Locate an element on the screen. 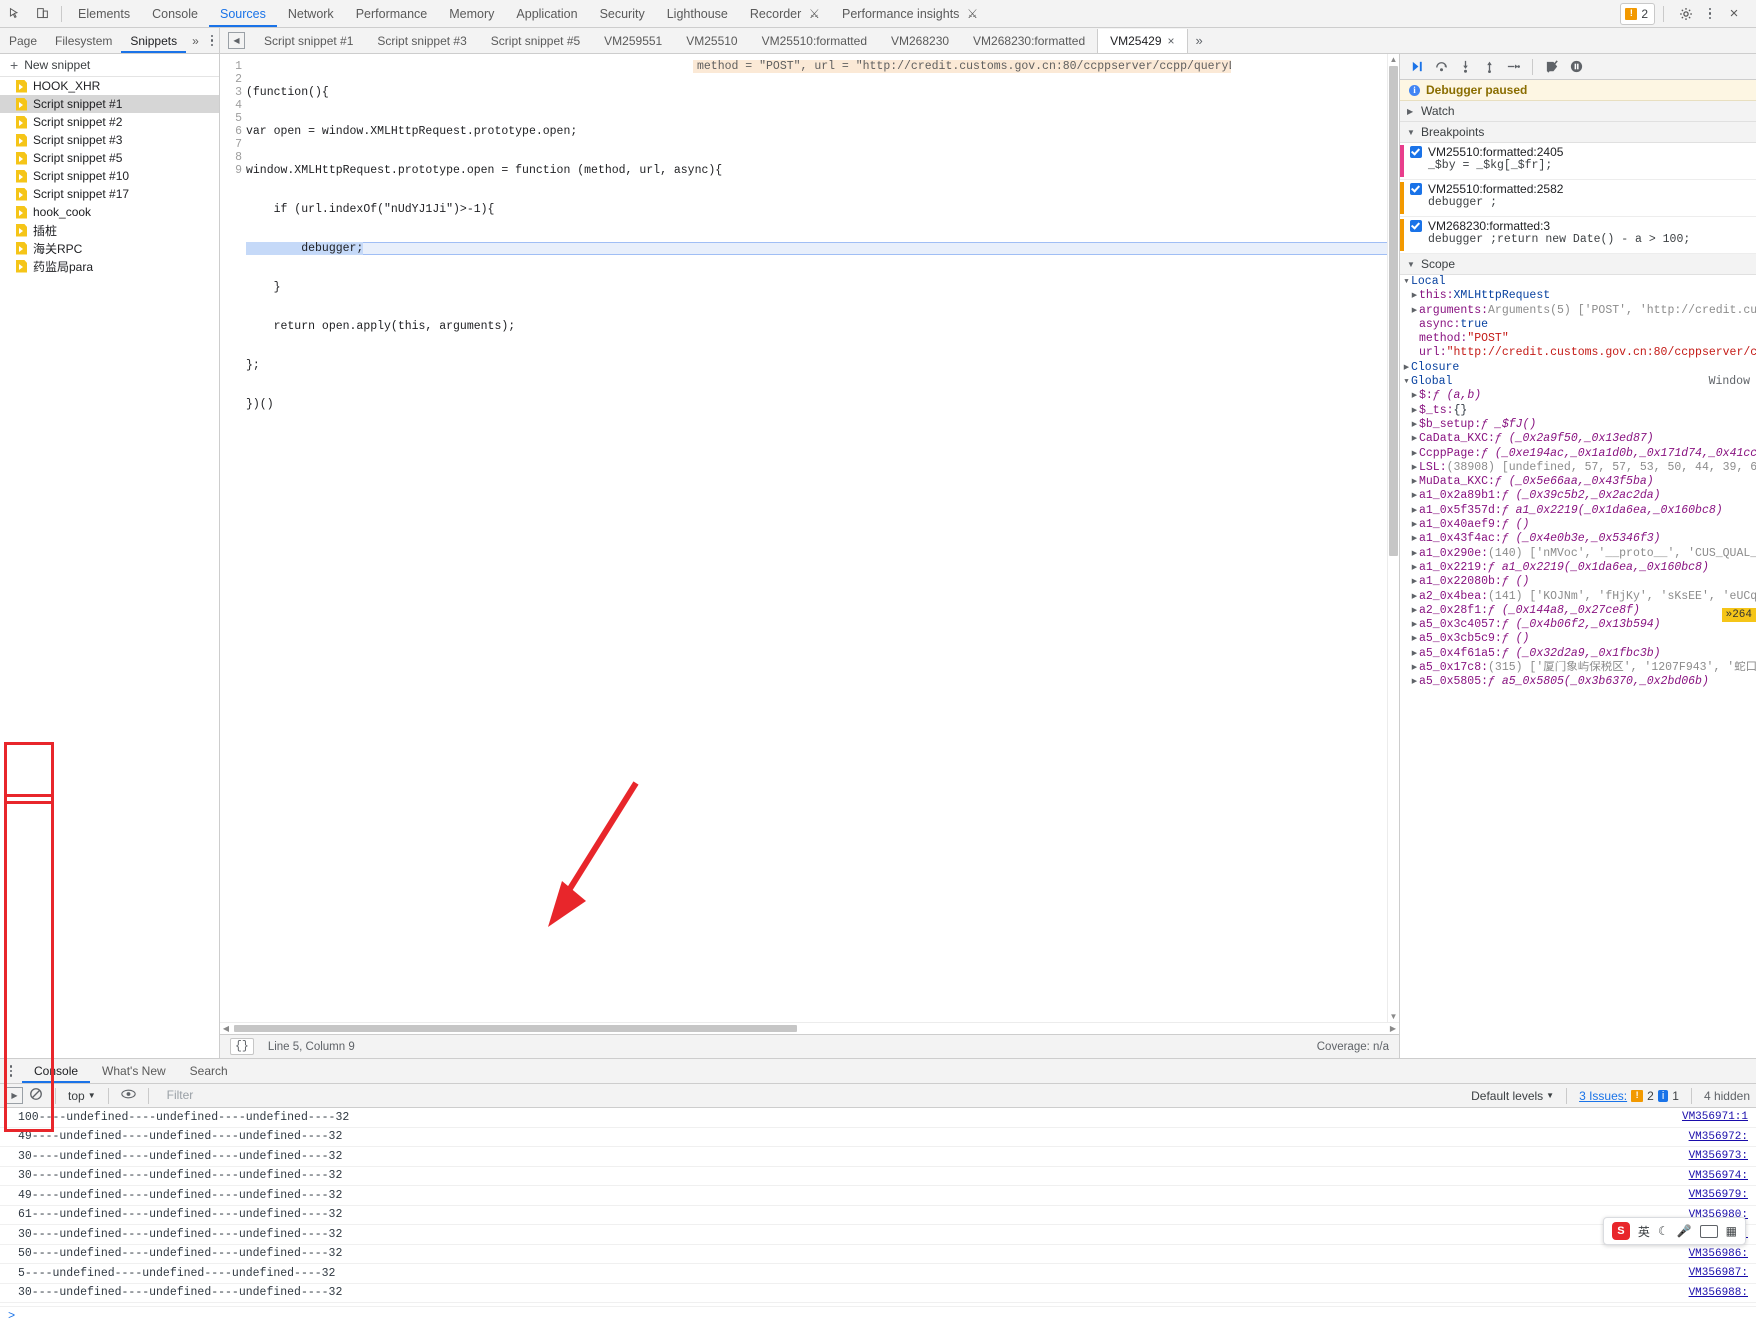  scope-property-row: ▶MuData_KXC: ƒ (_0x5e66aa,_0x43f5ba) is located at coordinates (1578, 482).